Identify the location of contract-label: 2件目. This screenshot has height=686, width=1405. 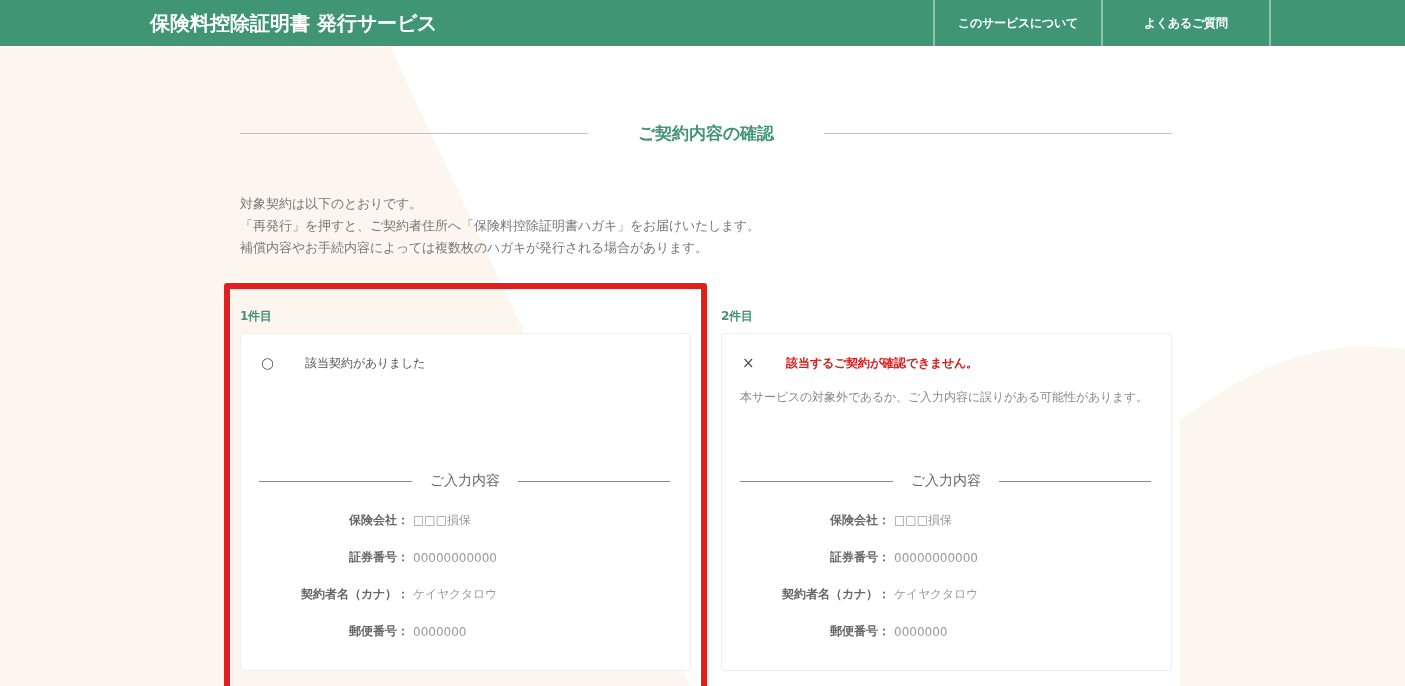
(737, 316).